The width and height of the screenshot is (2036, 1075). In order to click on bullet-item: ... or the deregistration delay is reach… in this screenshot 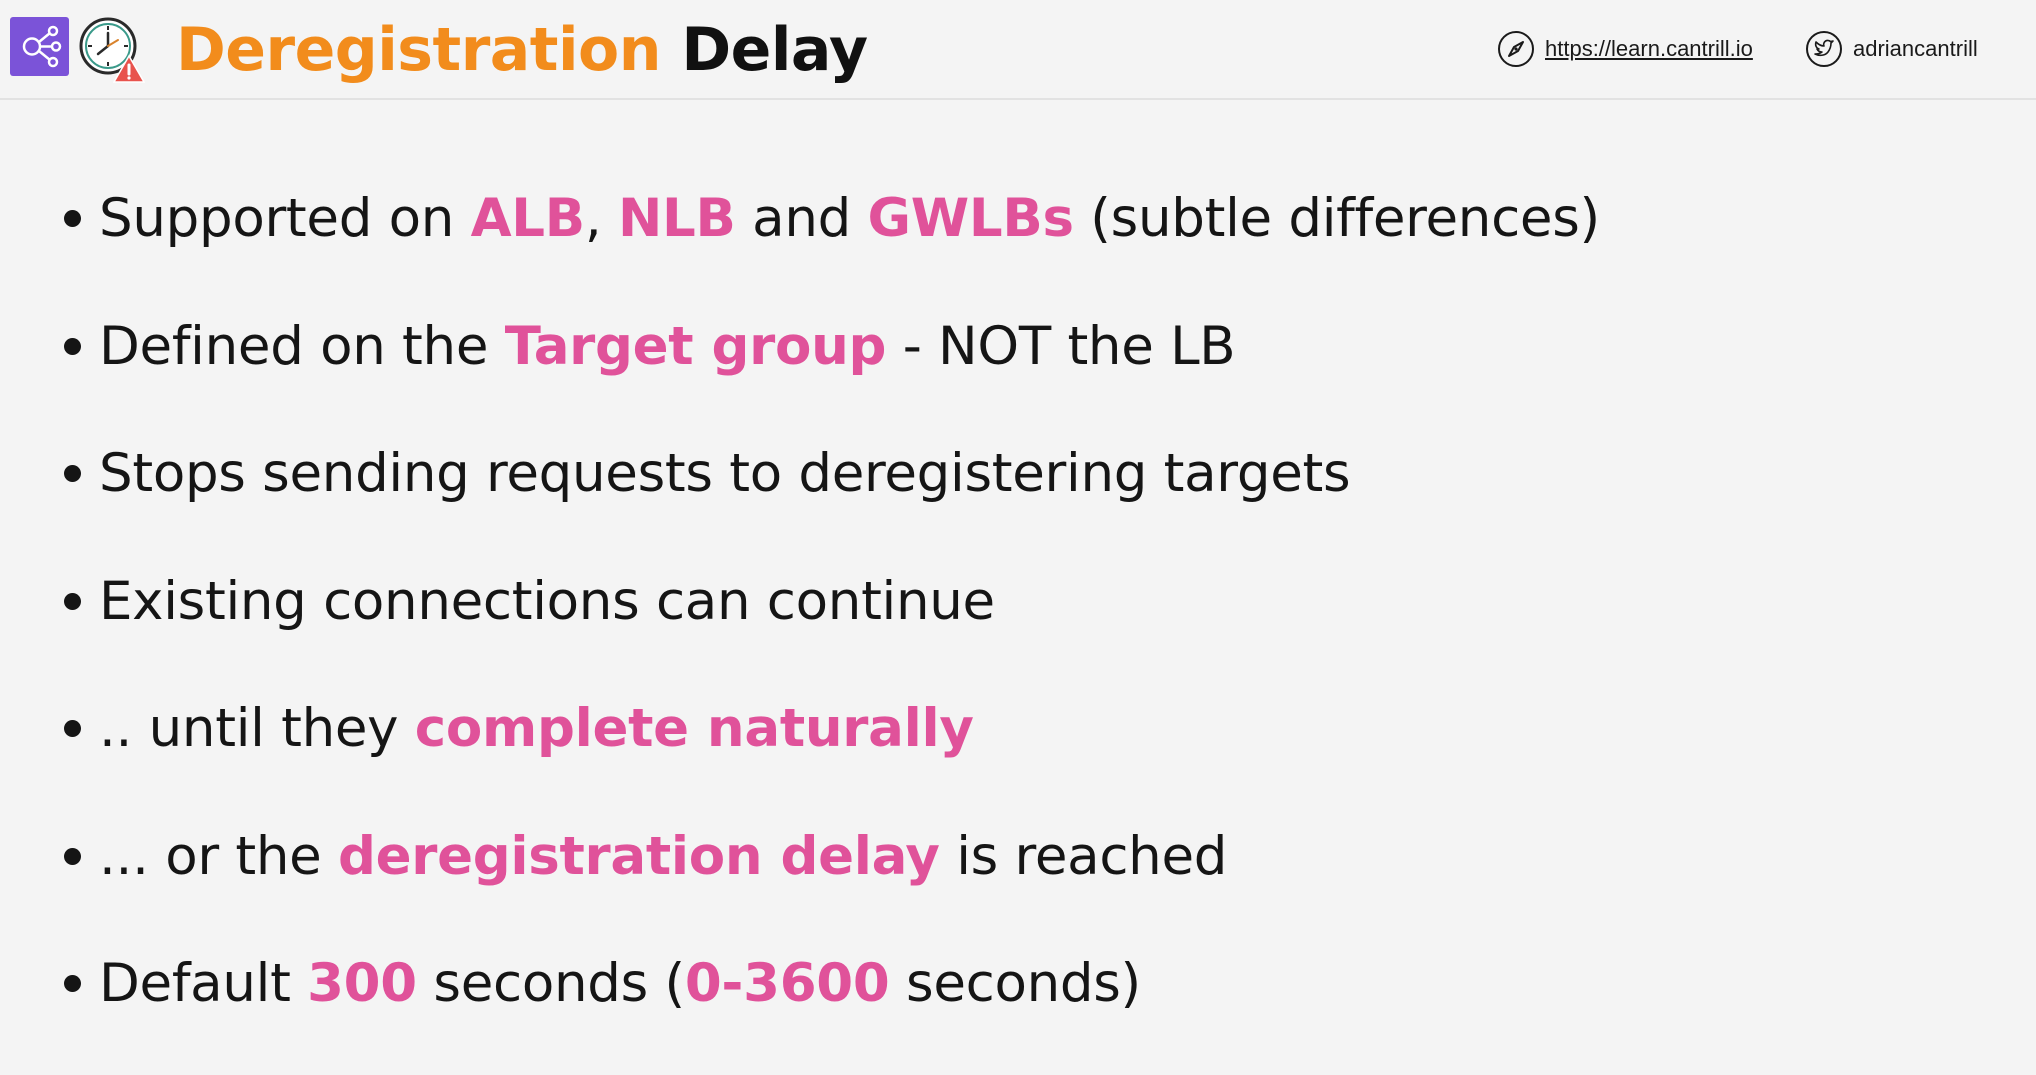, I will do `click(832, 857)`.